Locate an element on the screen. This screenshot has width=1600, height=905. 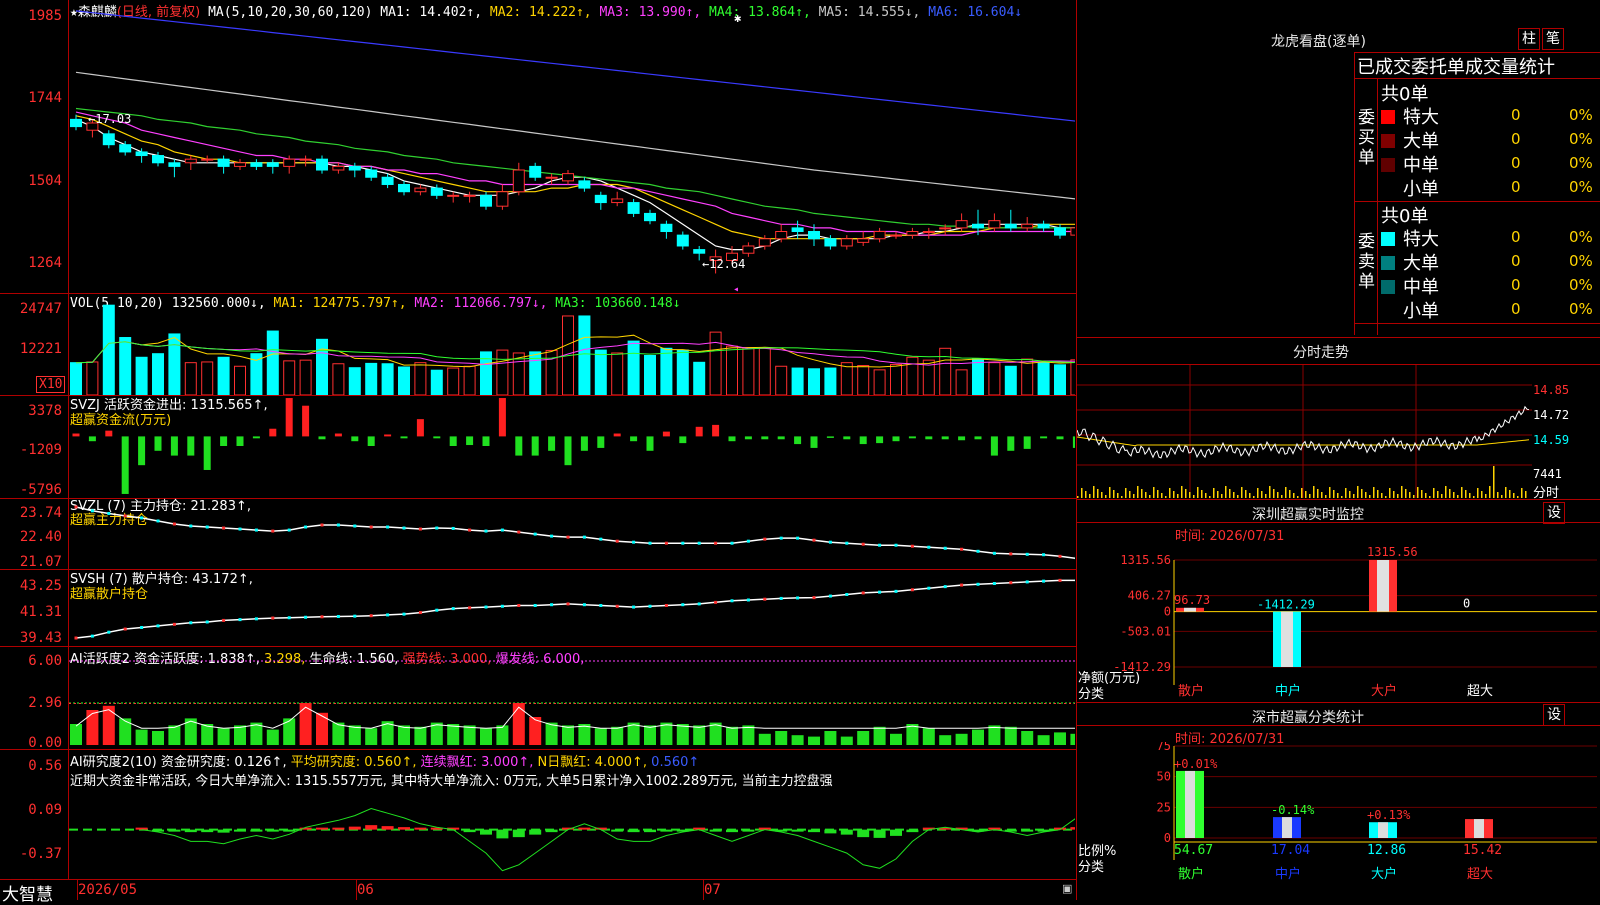
retail-position-chart is located at coordinates (572, 608).